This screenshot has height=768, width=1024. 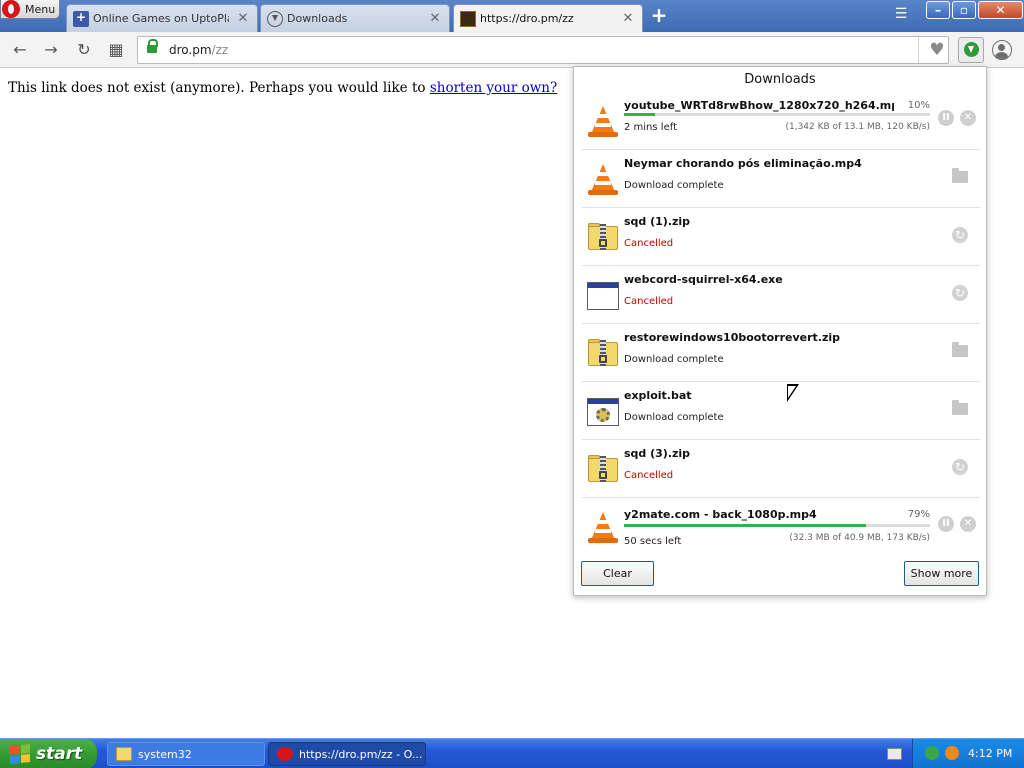 I want to click on download-item: exploit.bat Download complete, so click(x=781, y=411).